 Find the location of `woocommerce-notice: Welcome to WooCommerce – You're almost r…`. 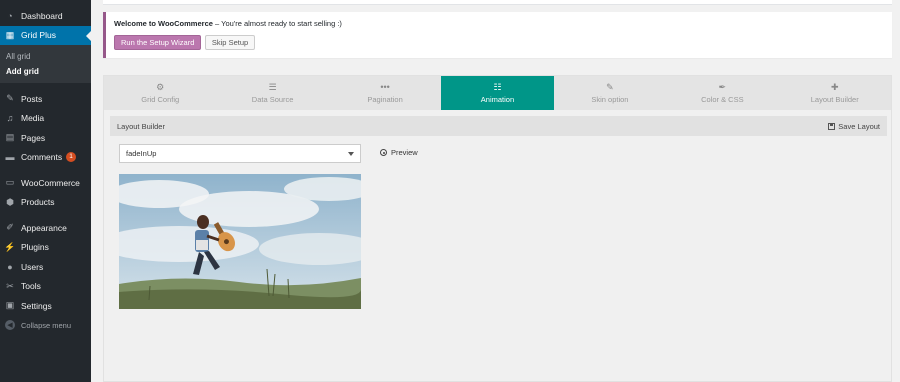

woocommerce-notice: Welcome to WooCommerce – You're almost r… is located at coordinates (497, 35).